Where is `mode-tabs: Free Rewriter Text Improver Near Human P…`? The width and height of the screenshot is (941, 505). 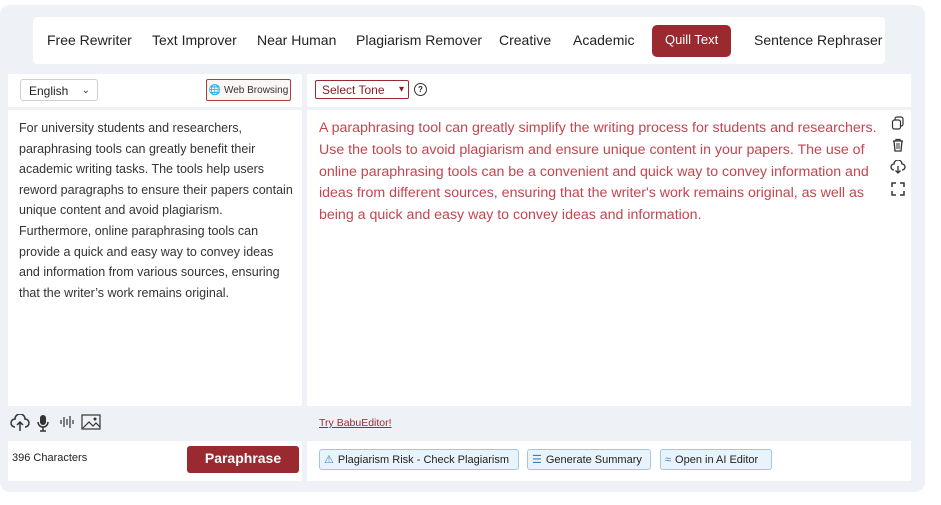
mode-tabs: Free Rewriter Text Improver Near Human P… is located at coordinates (459, 40).